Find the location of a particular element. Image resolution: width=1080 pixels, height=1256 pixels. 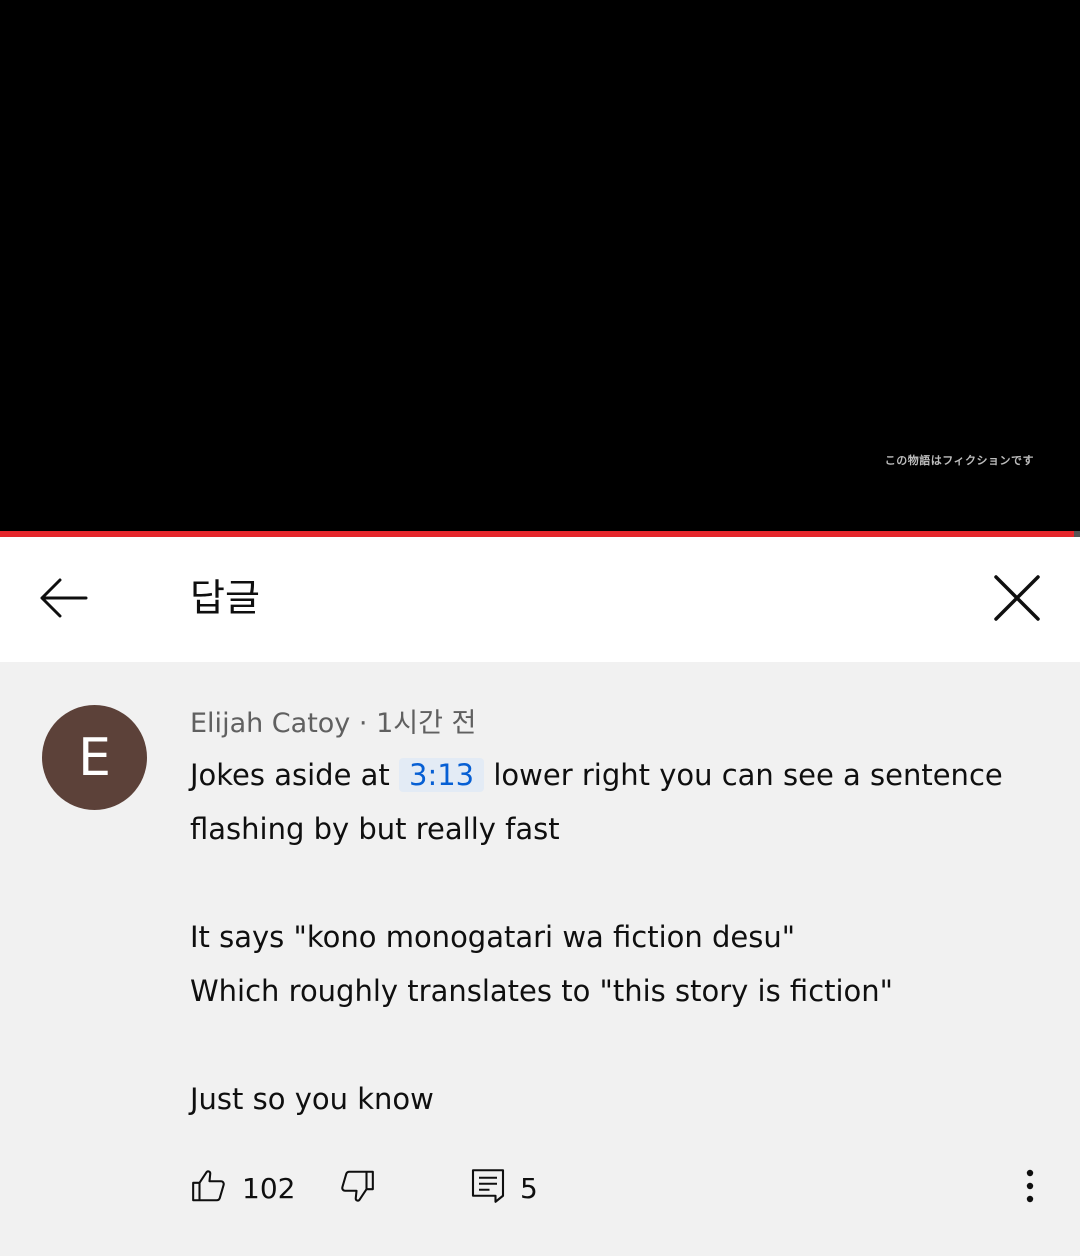

arrow-left-icon is located at coordinates (63, 600).